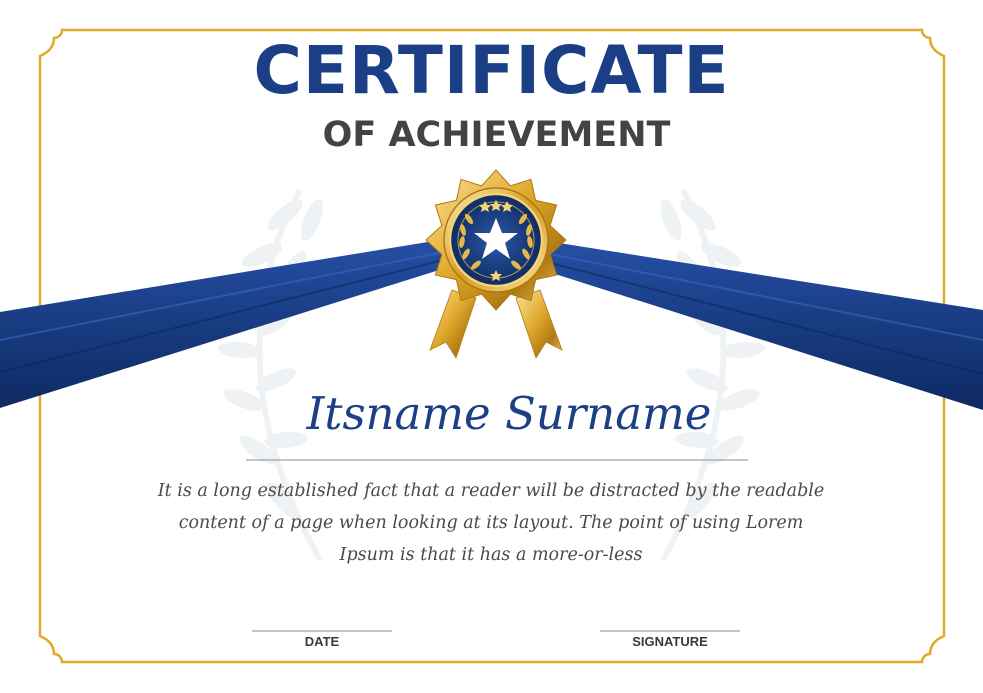 This screenshot has height=693, width=983. I want to click on date-label: DATE, so click(322, 641).